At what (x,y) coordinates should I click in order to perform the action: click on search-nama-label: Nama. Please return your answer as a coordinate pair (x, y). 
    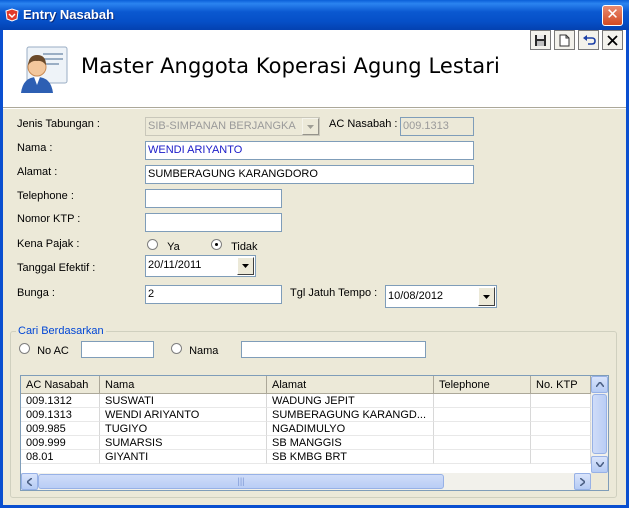
    Looking at the image, I should click on (204, 351).